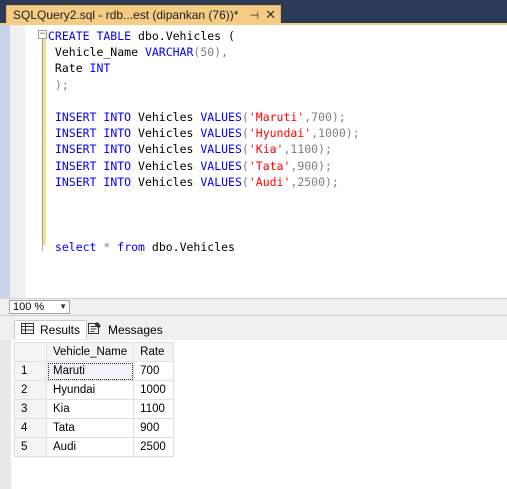 This screenshot has height=489, width=507. I want to click on close-icon: ✕, so click(270, 15).